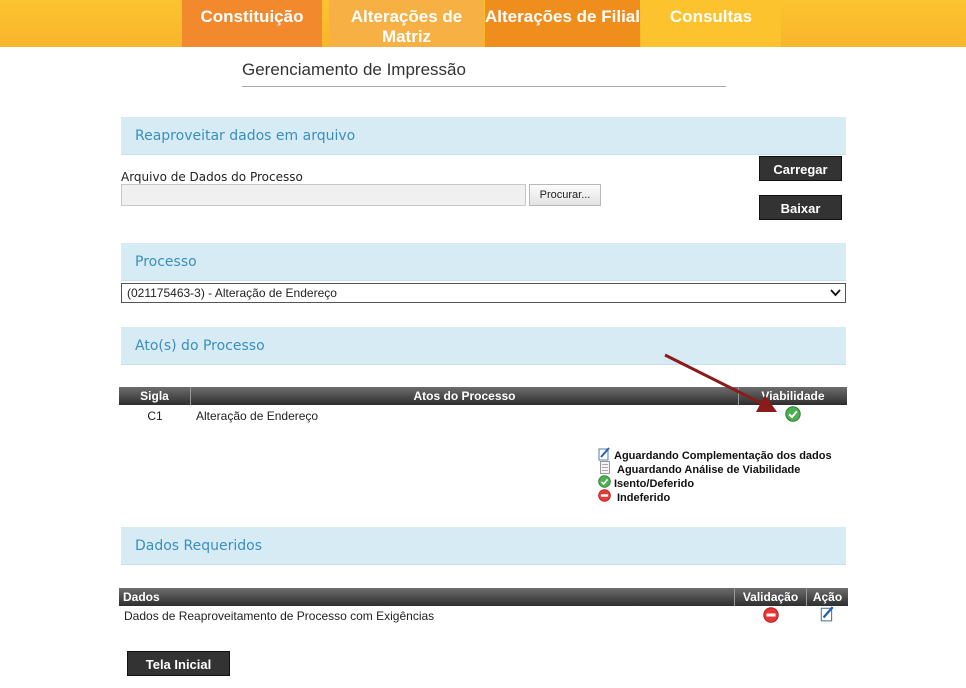 This screenshot has height=688, width=966. I want to click on legend-label-analise: Aguardando Análise de Viabilidade, so click(709, 470).